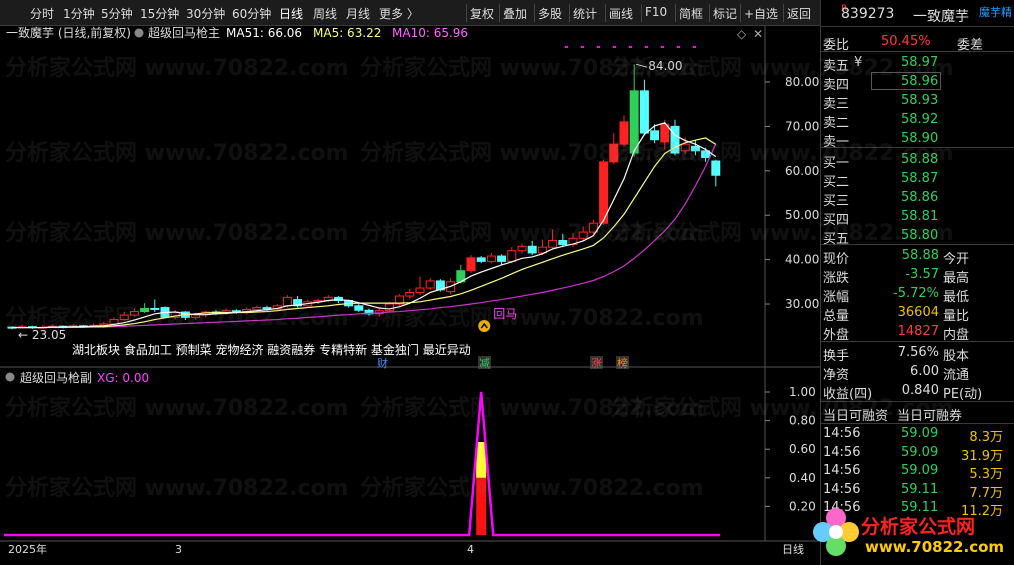 The image size is (1014, 565). What do you see at coordinates (205, 13) in the screenshot?
I see `period-tab-4: 30分钟` at bounding box center [205, 13].